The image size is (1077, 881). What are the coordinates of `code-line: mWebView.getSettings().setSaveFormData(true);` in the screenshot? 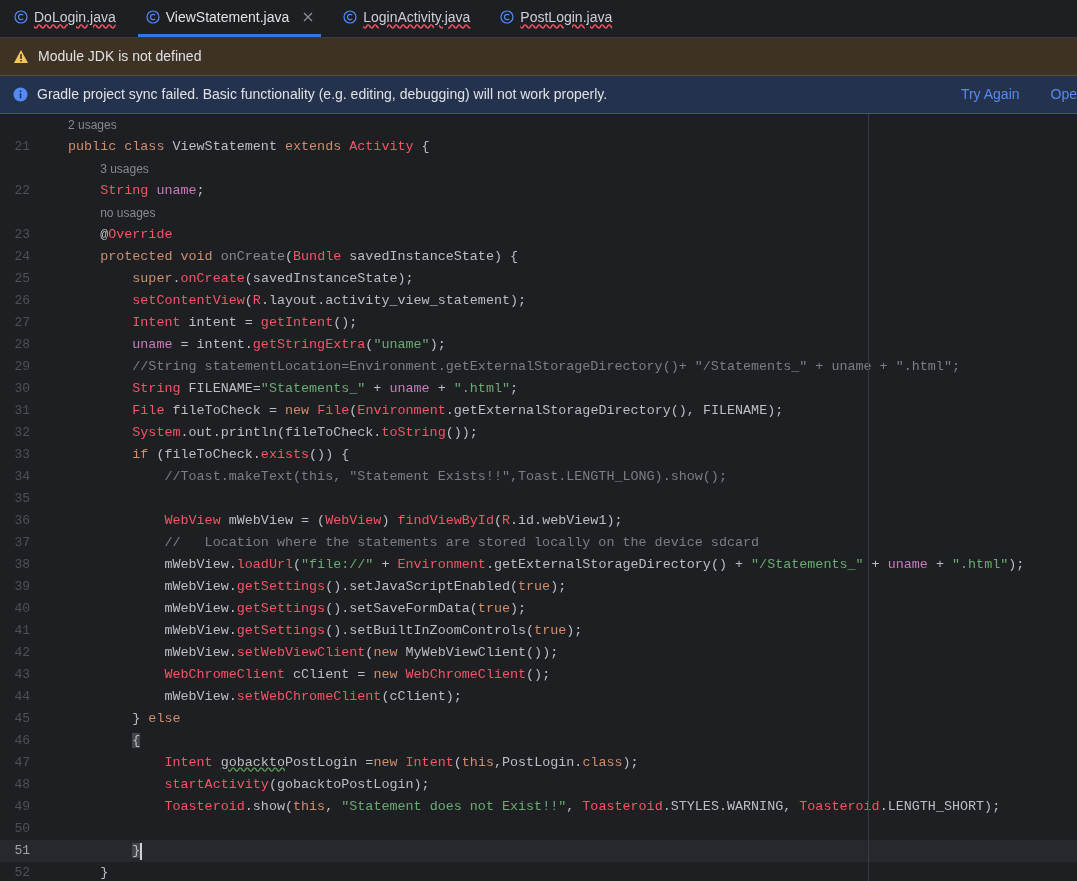 It's located at (345, 608).